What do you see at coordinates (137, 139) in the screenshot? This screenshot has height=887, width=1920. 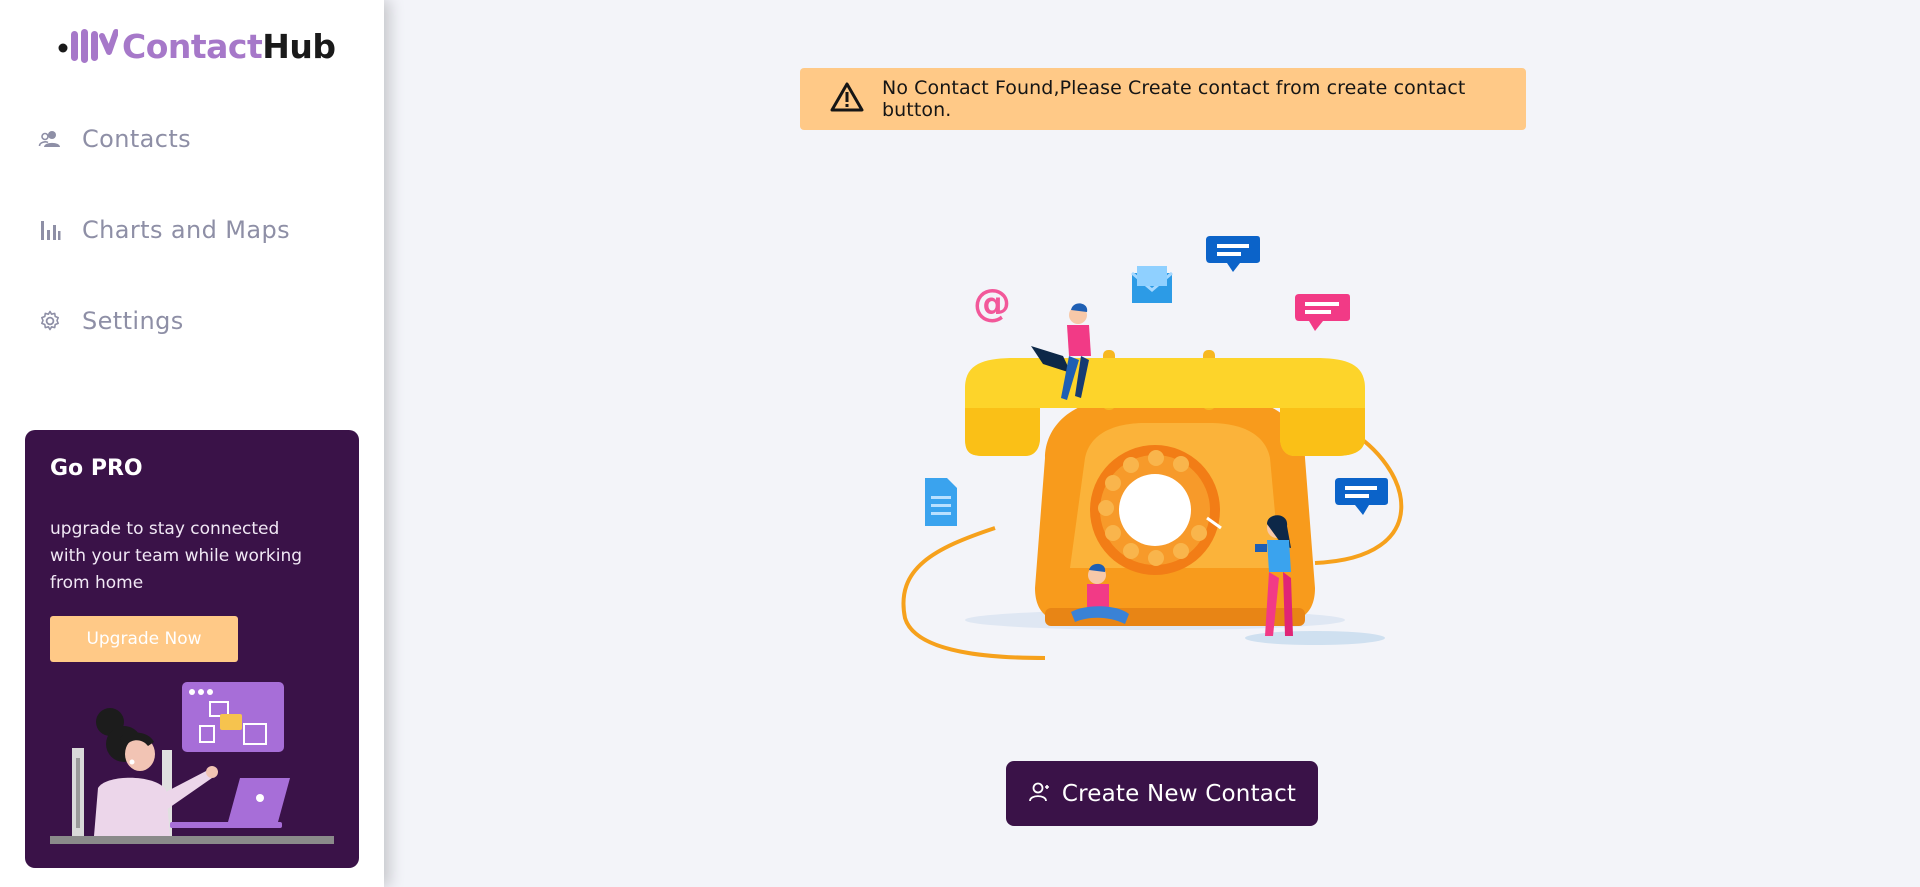 I see `sidebar-item-label: Contacts` at bounding box center [137, 139].